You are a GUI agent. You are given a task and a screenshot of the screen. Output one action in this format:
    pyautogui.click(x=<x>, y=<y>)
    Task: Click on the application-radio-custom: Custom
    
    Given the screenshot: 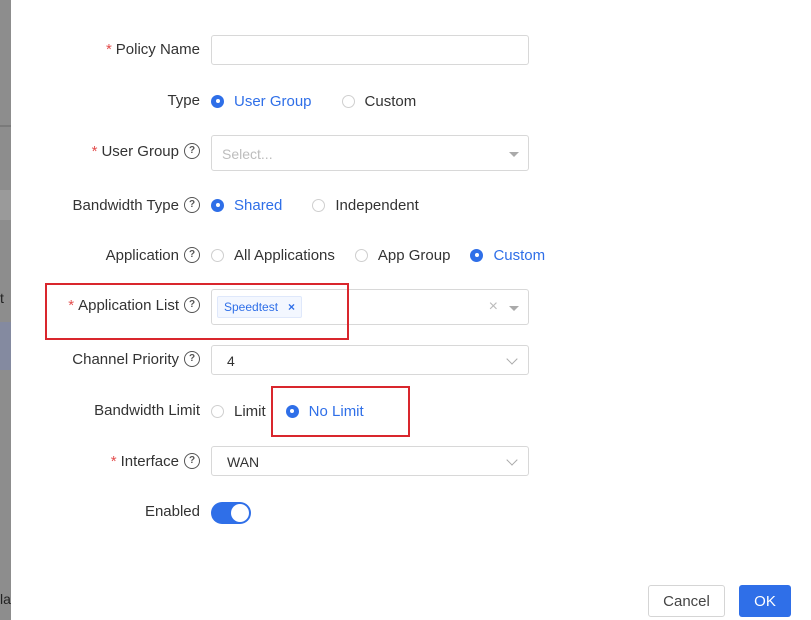 What is the action you would take?
    pyautogui.click(x=507, y=255)
    